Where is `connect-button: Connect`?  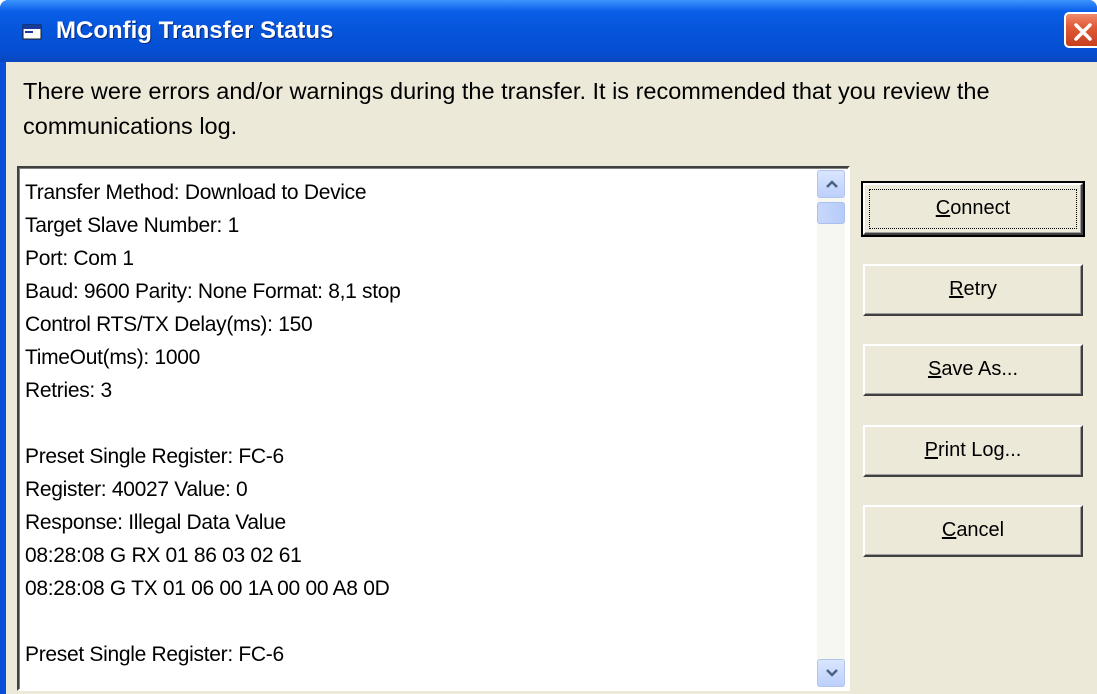 connect-button: Connect is located at coordinates (973, 209).